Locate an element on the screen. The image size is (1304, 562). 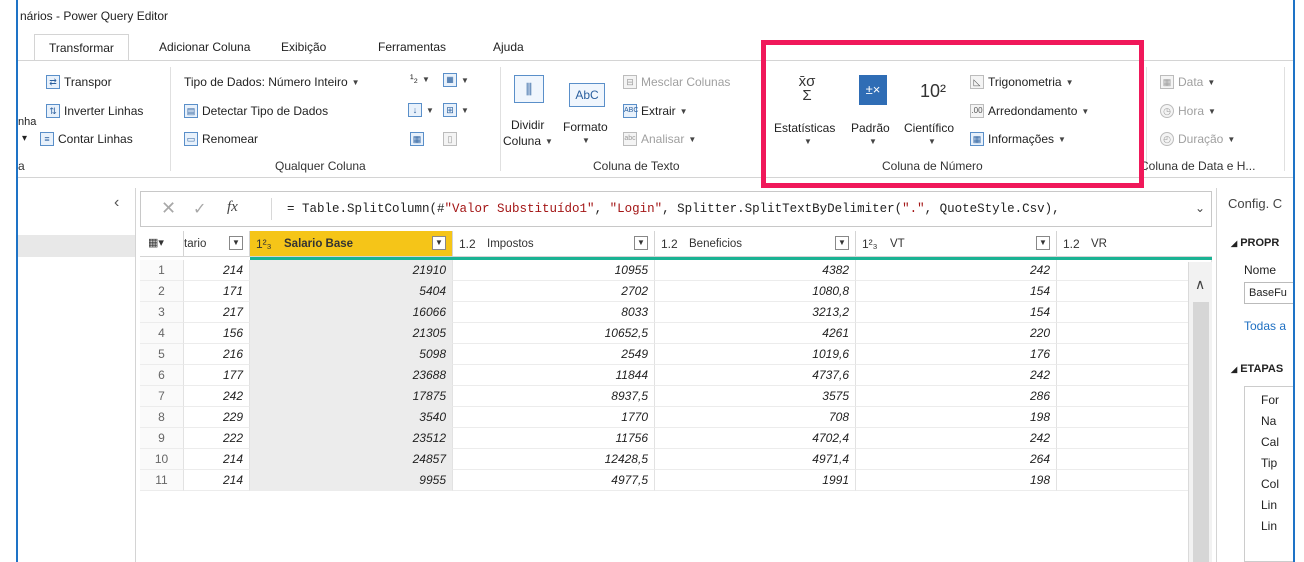
dividir-coluna-button: Dividir is located at coordinates (527, 125).